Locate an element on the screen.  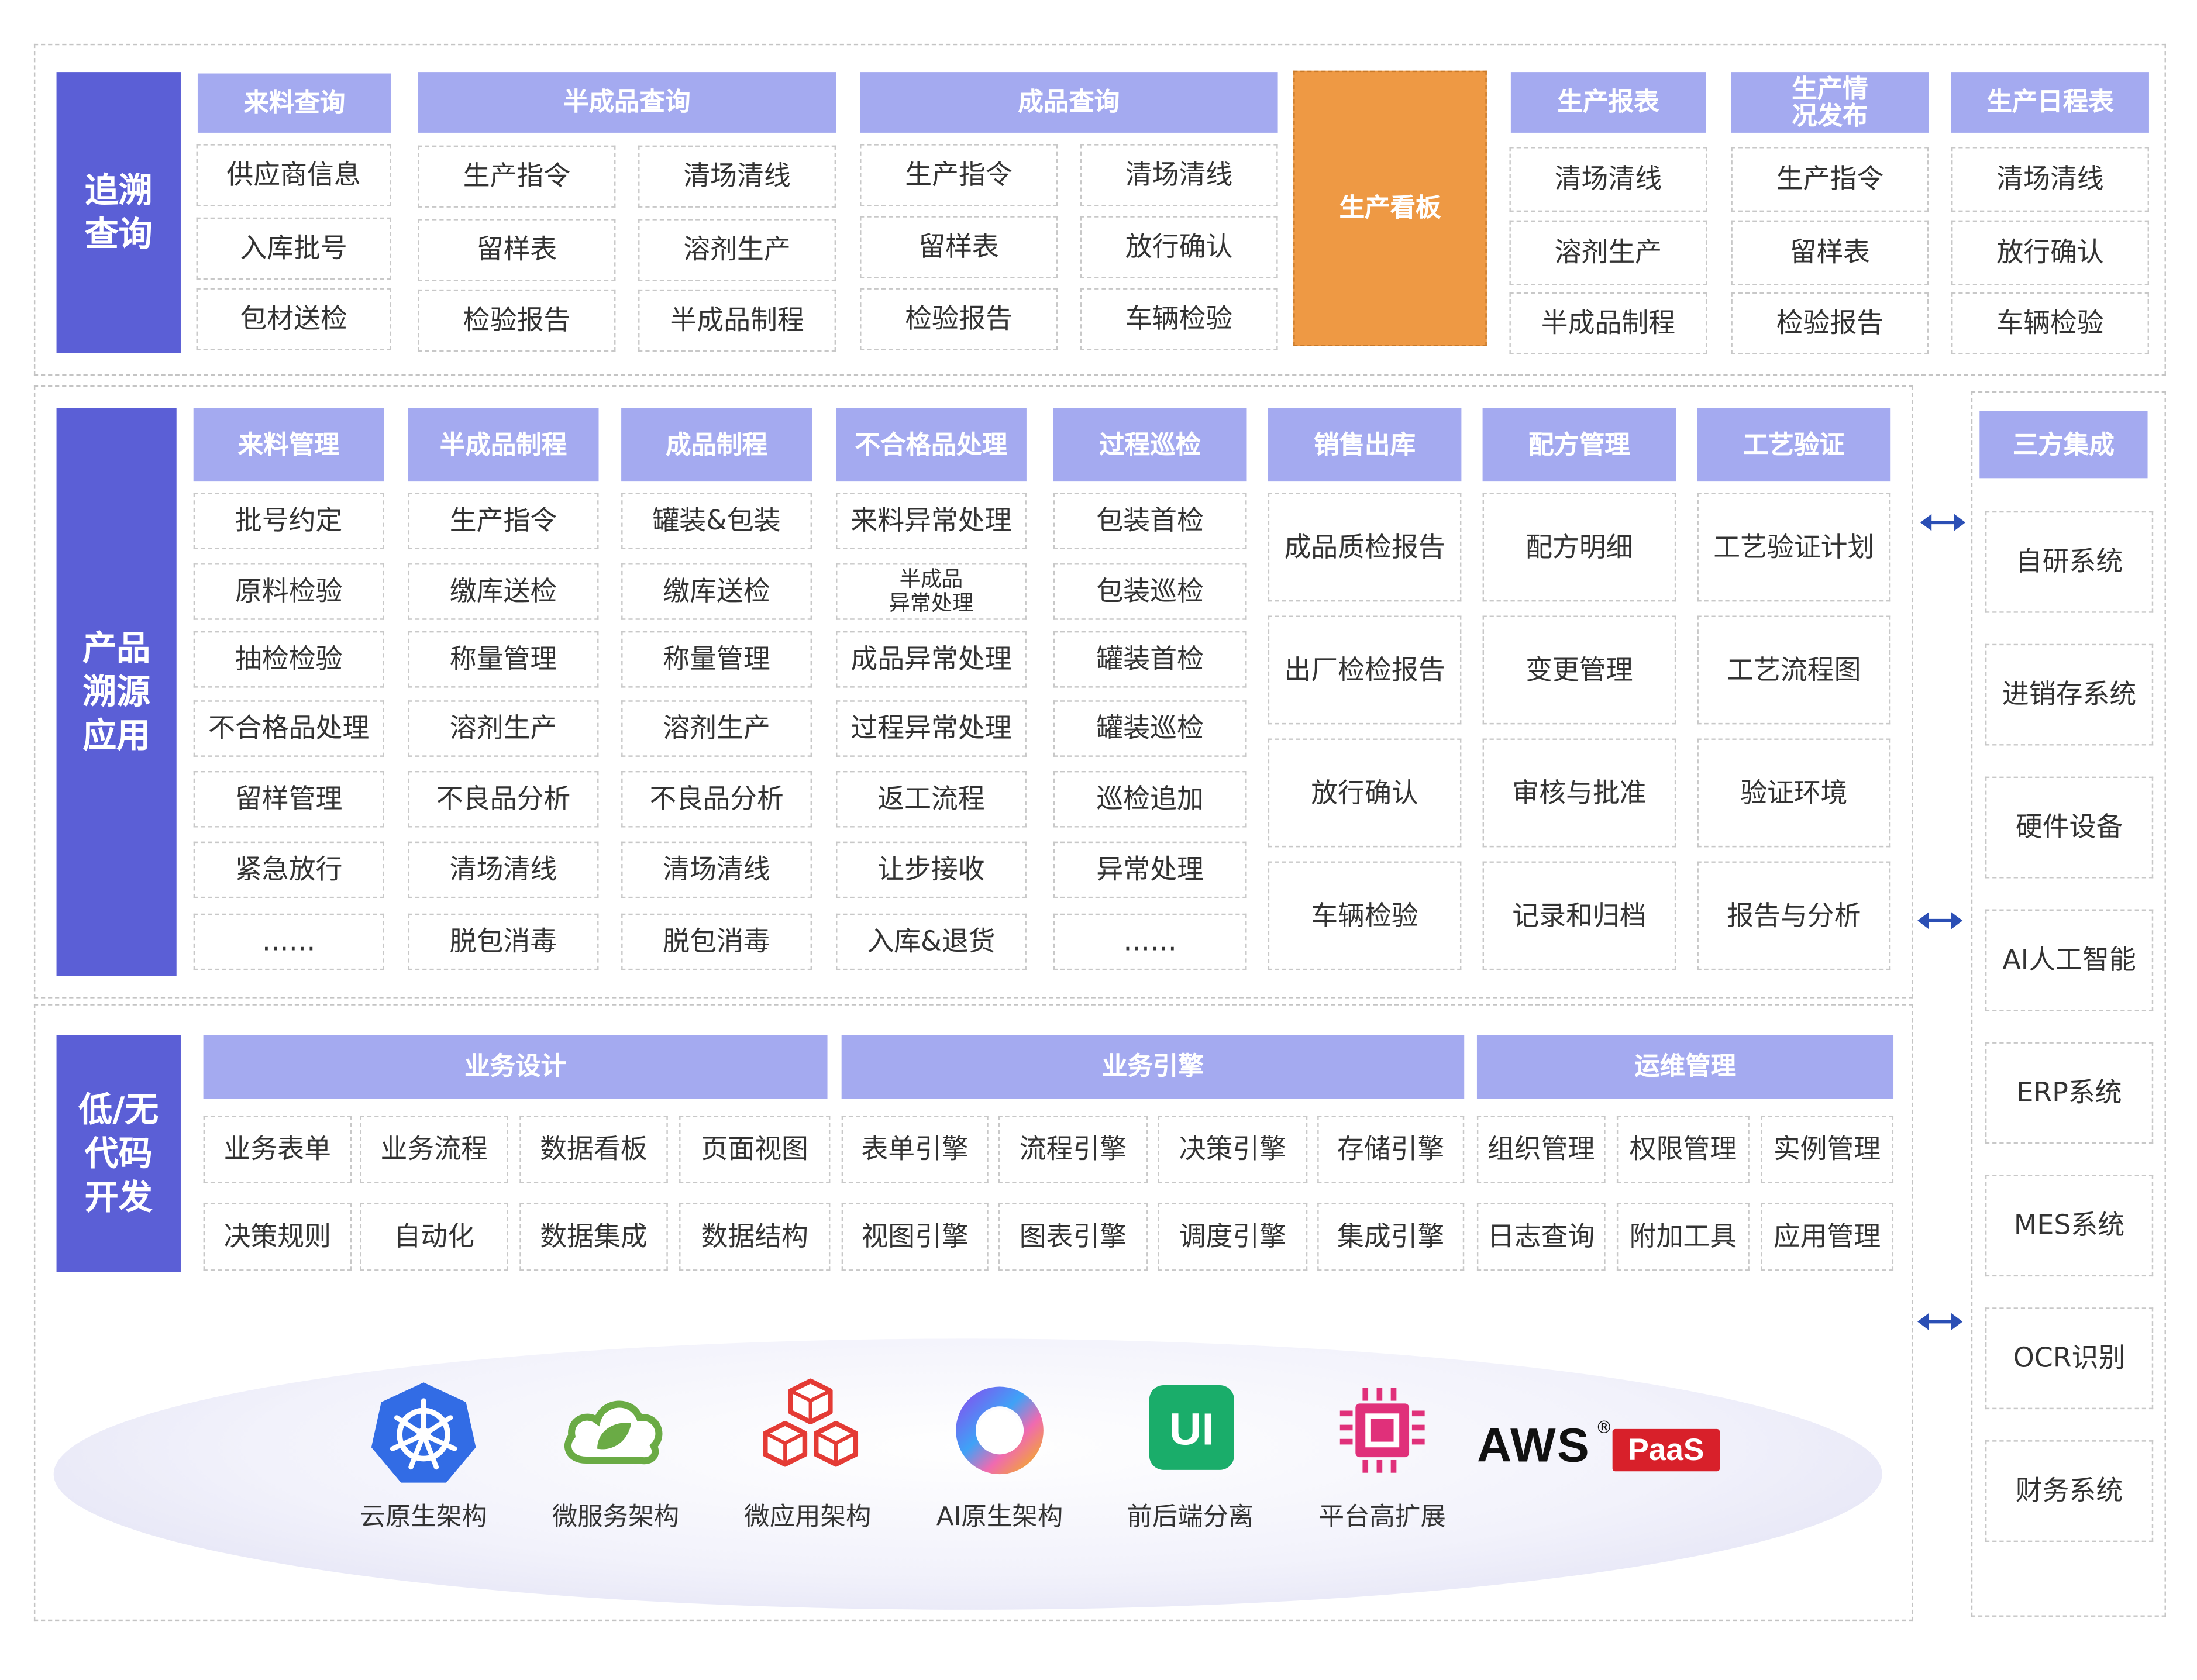
lowcode-item: 数据看板 is located at coordinates (593, 1149).